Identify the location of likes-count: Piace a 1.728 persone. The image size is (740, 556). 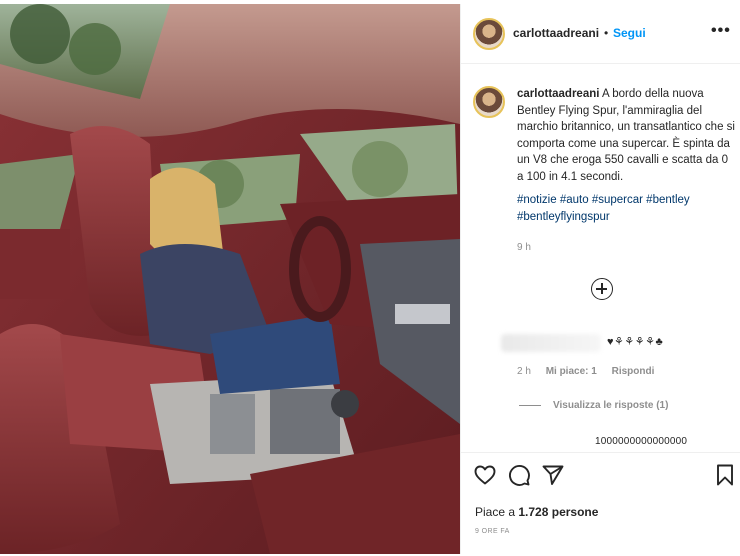
(536, 512).